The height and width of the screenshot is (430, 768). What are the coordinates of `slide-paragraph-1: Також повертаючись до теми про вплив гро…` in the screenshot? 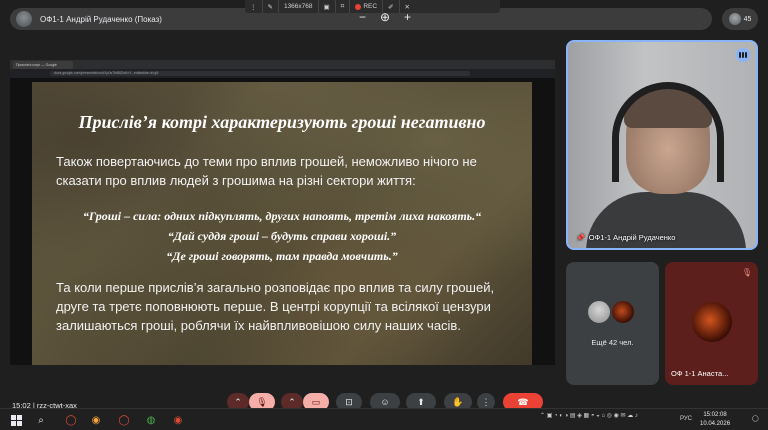 It's located at (266, 171).